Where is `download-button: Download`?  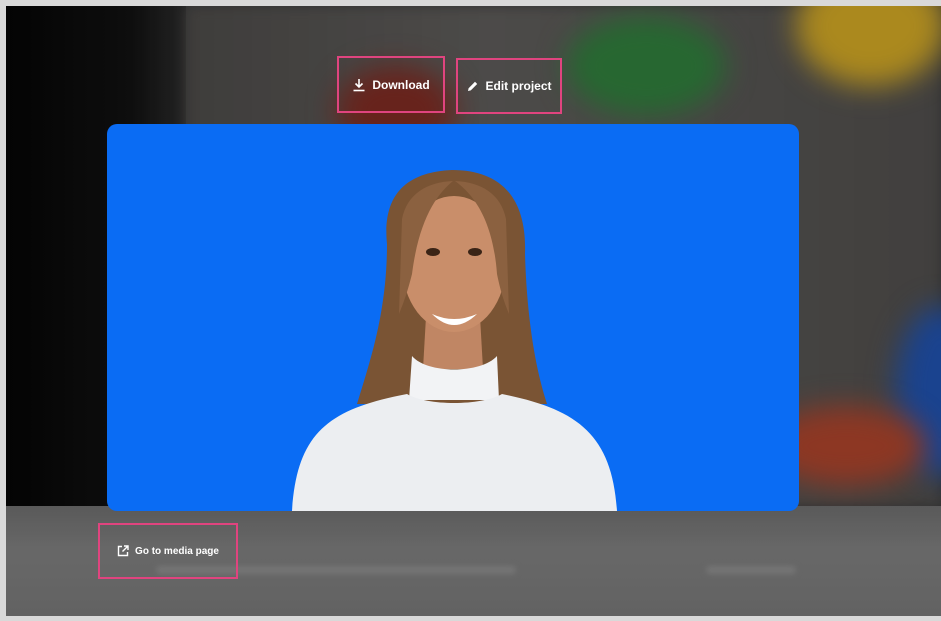
download-button: Download is located at coordinates (391, 84).